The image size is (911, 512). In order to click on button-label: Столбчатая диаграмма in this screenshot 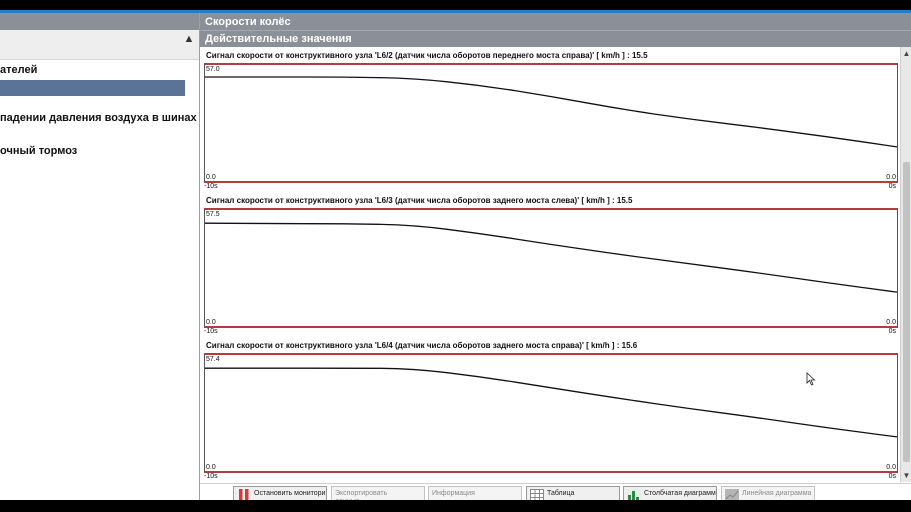, I will do `click(680, 493)`.